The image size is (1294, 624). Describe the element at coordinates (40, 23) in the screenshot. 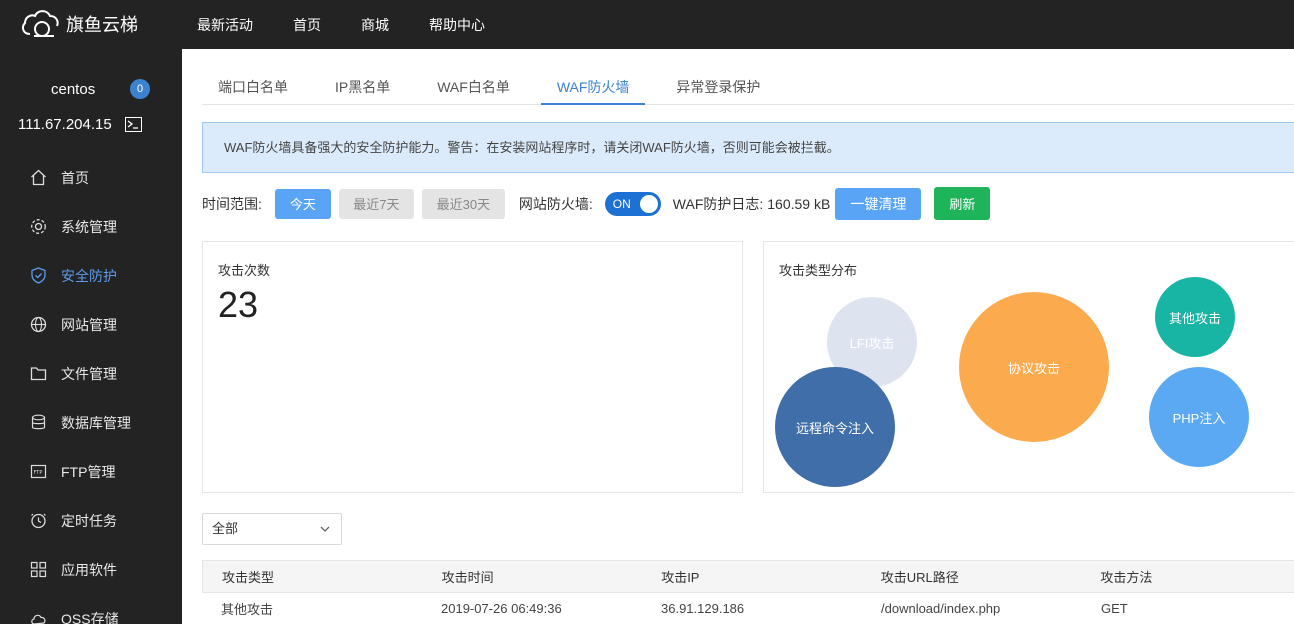

I see `cloud-logo-icon` at that location.